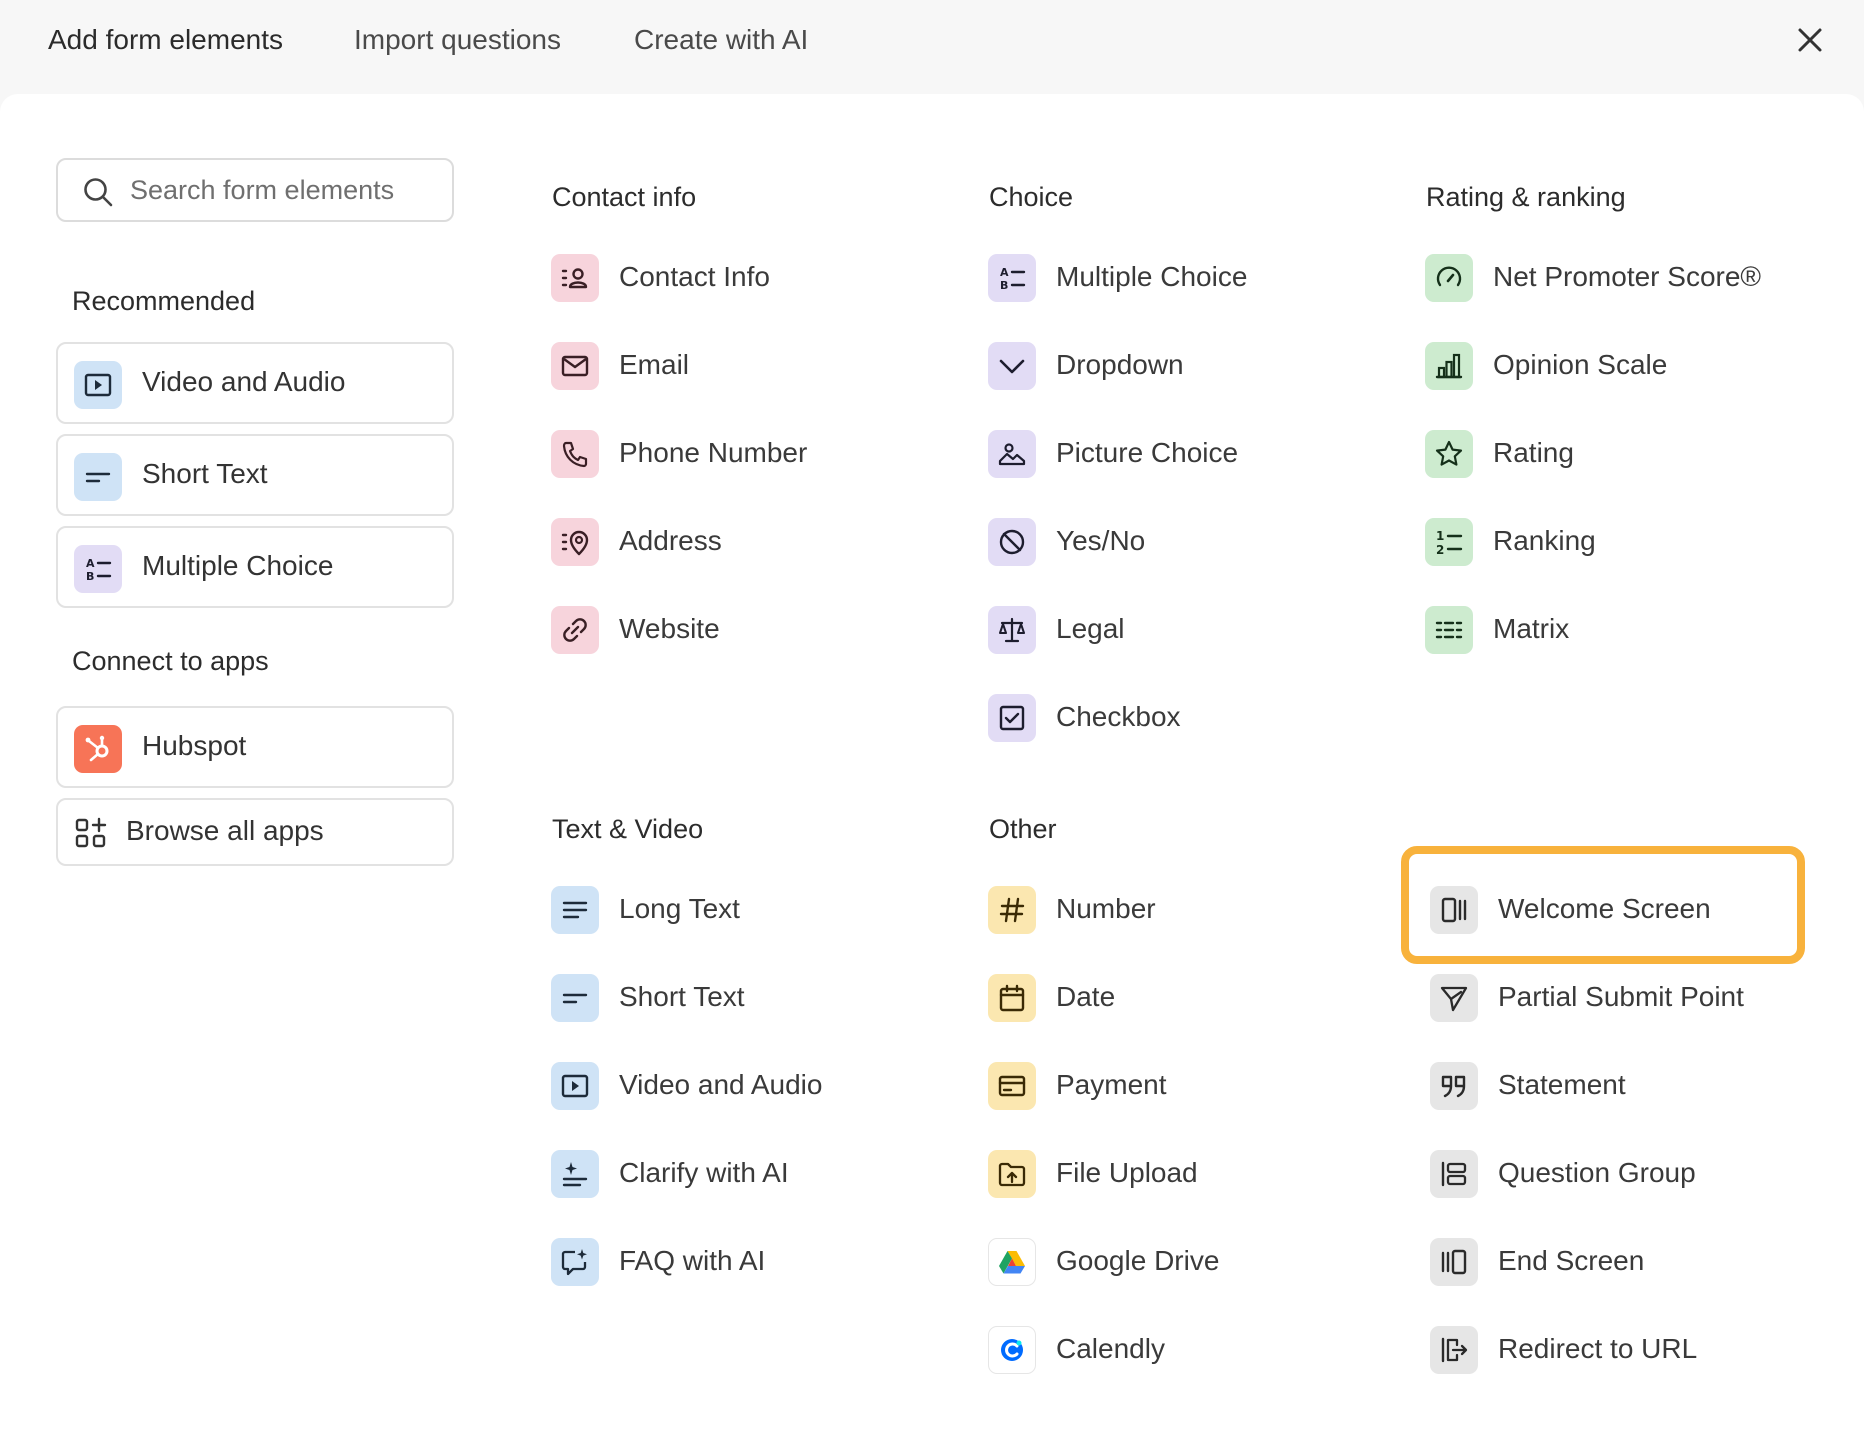 The width and height of the screenshot is (1864, 1442). Describe the element at coordinates (1580, 364) in the screenshot. I see `element-label: Opinion Scale` at that location.